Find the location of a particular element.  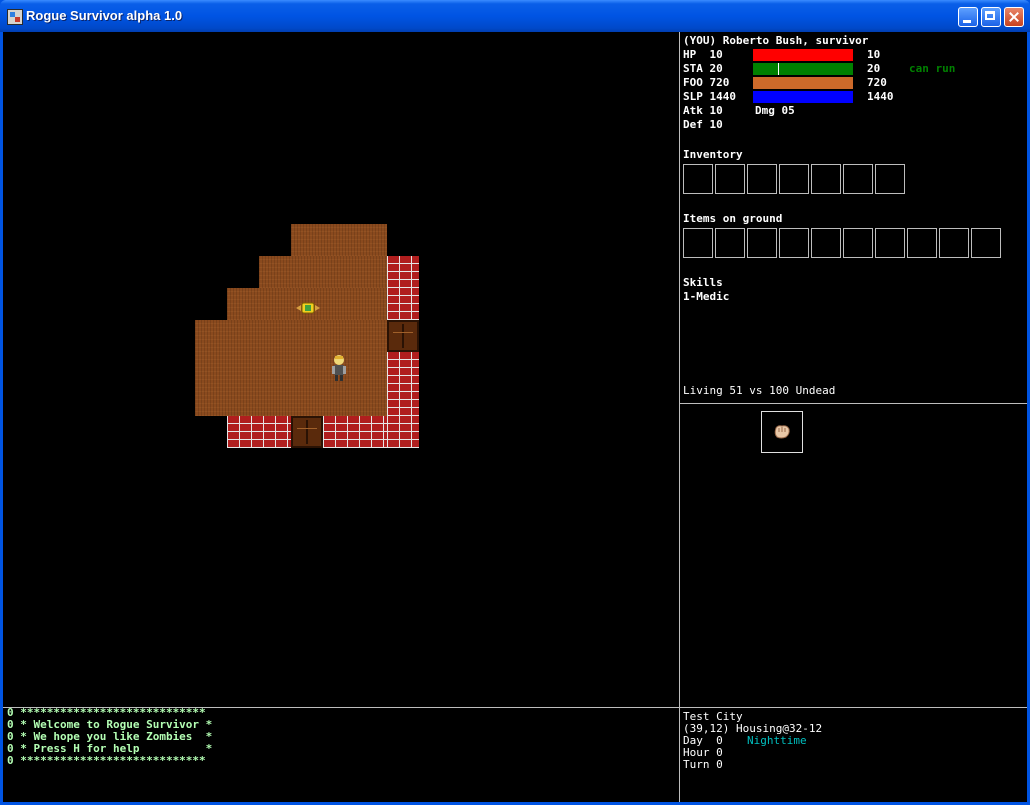

turn-counter: Turn 0 is located at coordinates (703, 764).